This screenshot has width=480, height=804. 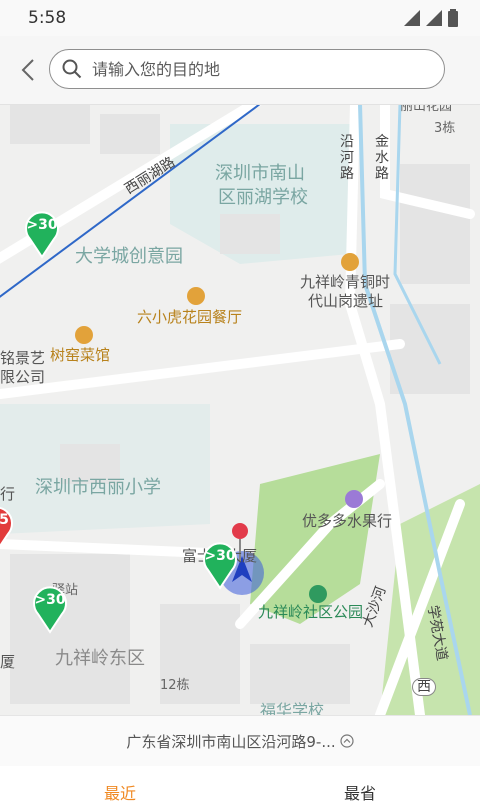 What do you see at coordinates (347, 741) in the screenshot?
I see `chevron-up-icon` at bounding box center [347, 741].